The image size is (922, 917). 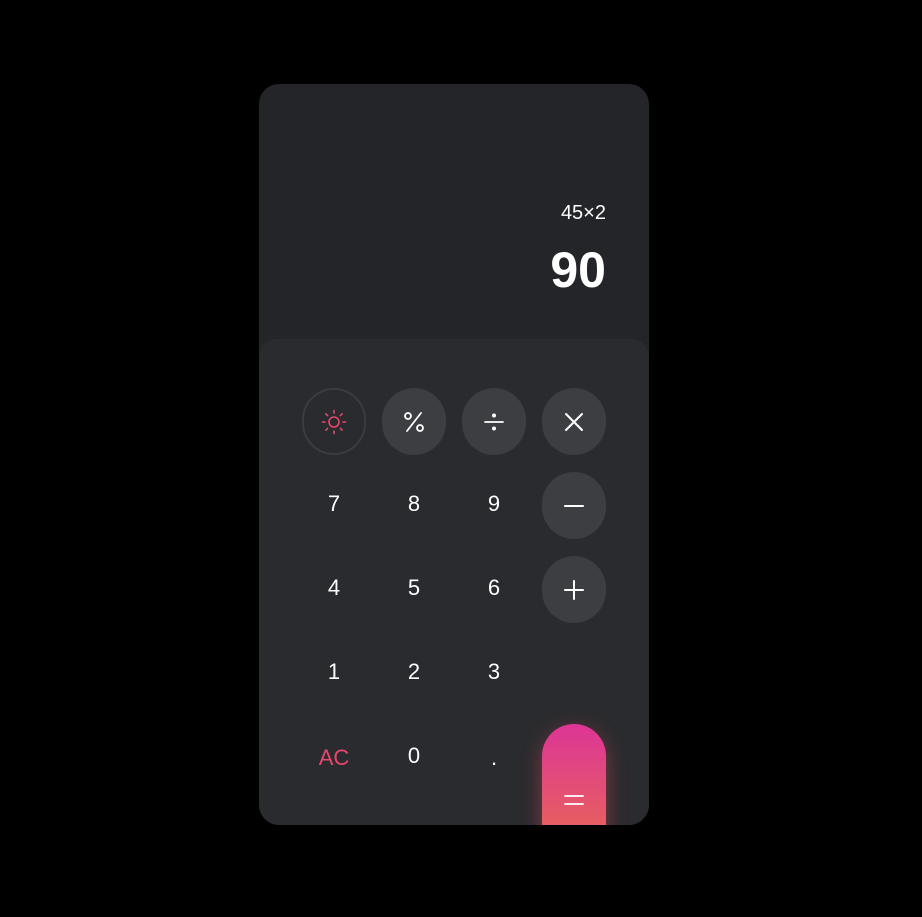 I want to click on digit-9-button: 9, so click(x=494, y=503).